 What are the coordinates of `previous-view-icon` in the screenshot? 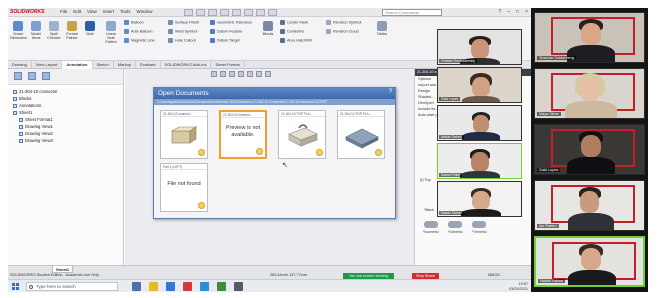 It's located at (232, 74).